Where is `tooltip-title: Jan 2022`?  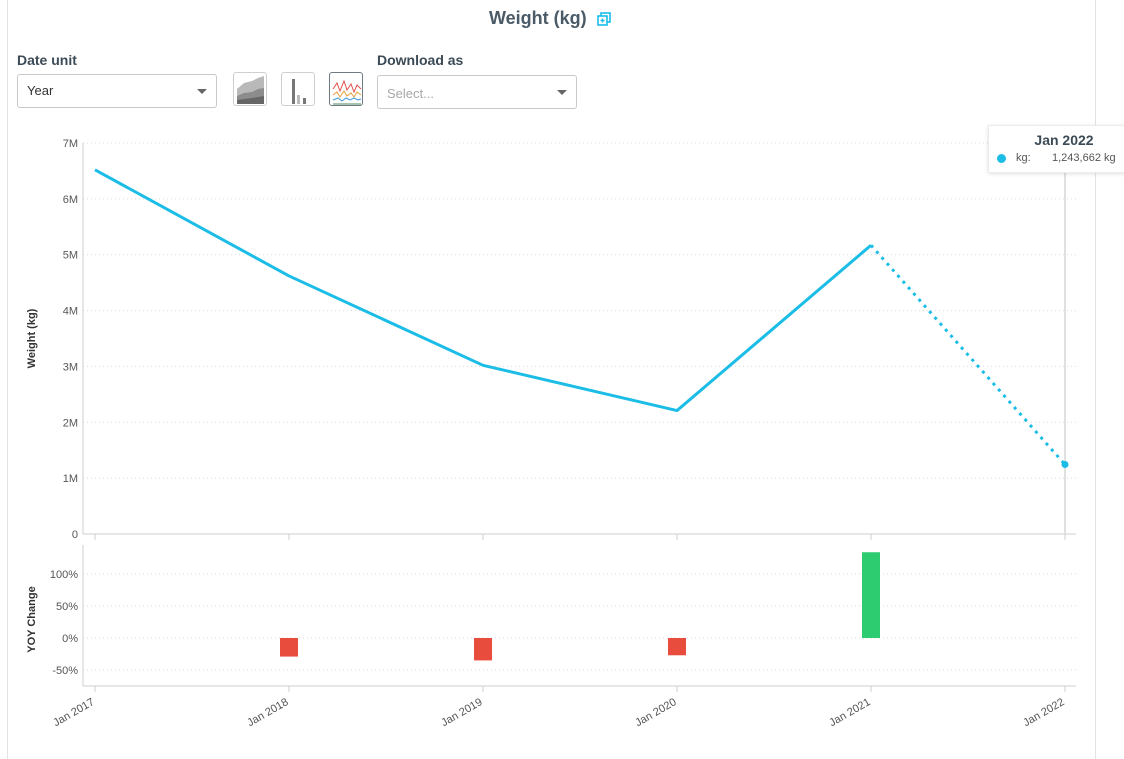
tooltip-title: Jan 2022 is located at coordinates (1064, 140).